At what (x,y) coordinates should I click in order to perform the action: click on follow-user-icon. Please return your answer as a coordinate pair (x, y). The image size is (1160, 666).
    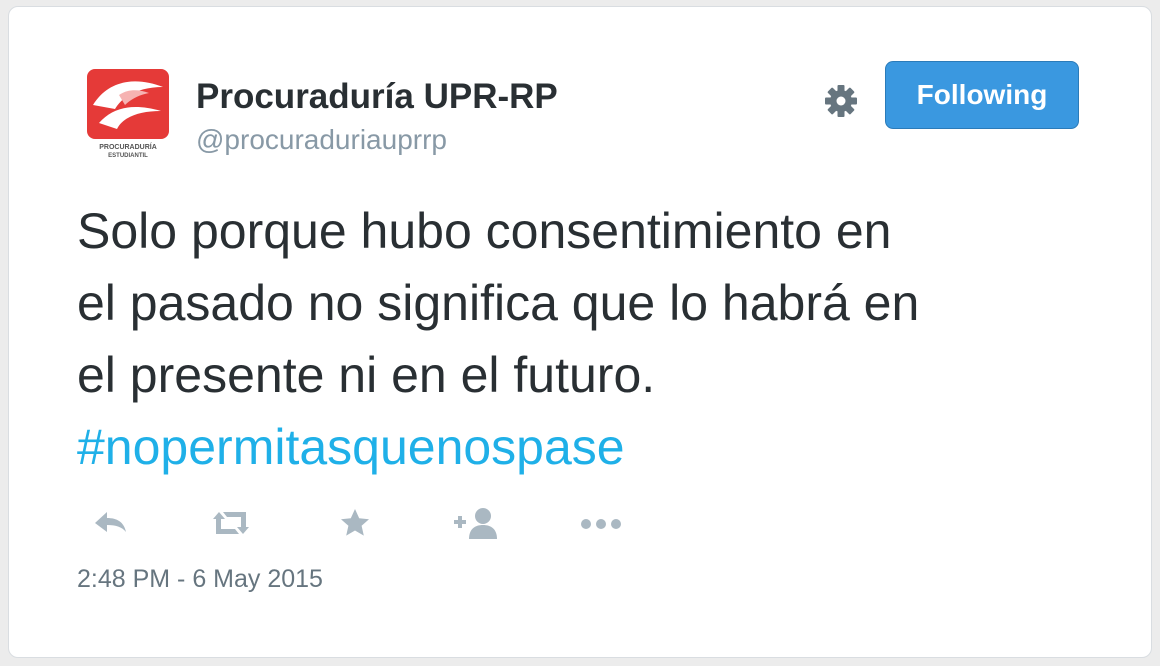
    Looking at the image, I should click on (479, 523).